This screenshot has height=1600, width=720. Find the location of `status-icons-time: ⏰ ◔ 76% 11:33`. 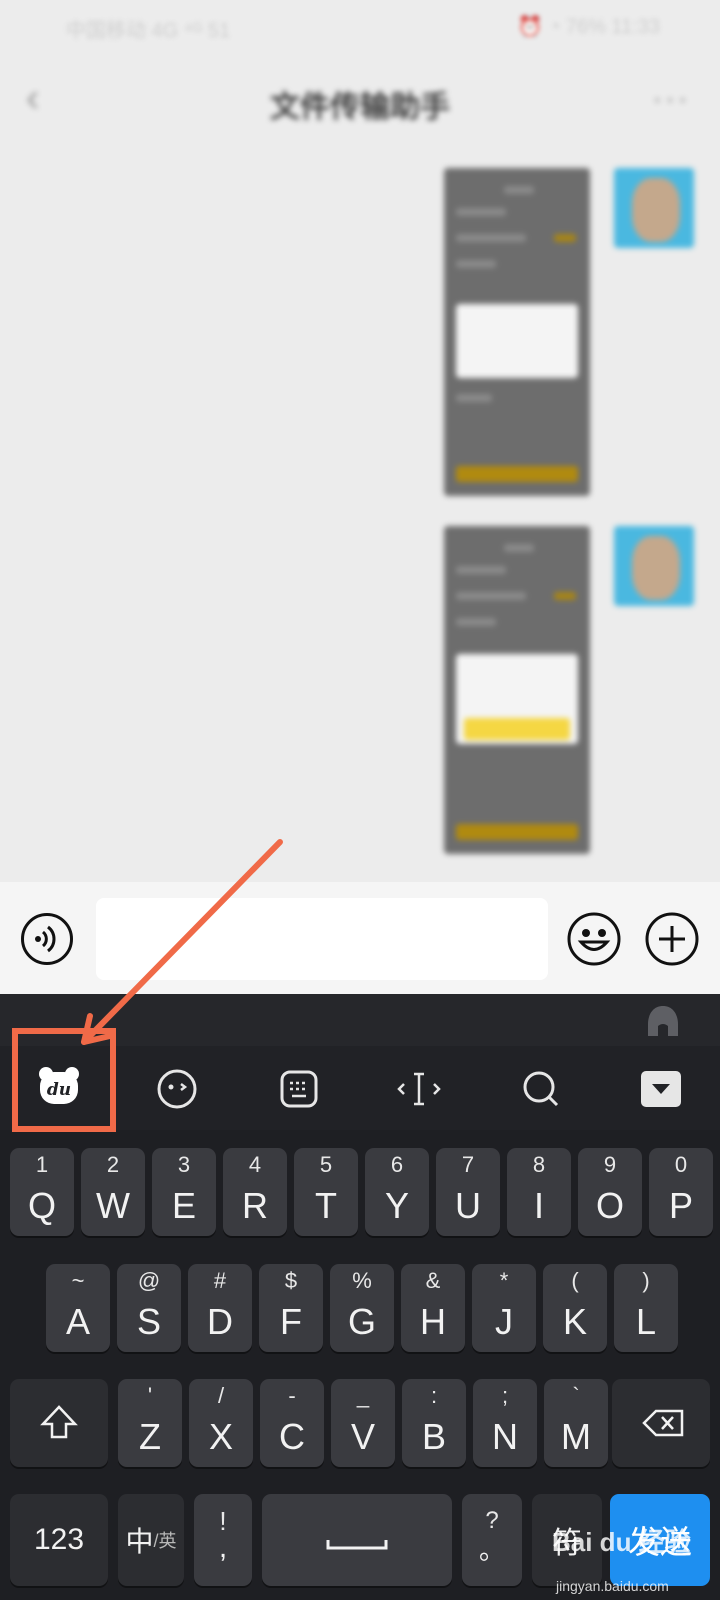

status-icons-time: ⏰ ◔ 76% 11:33 is located at coordinates (588, 27).